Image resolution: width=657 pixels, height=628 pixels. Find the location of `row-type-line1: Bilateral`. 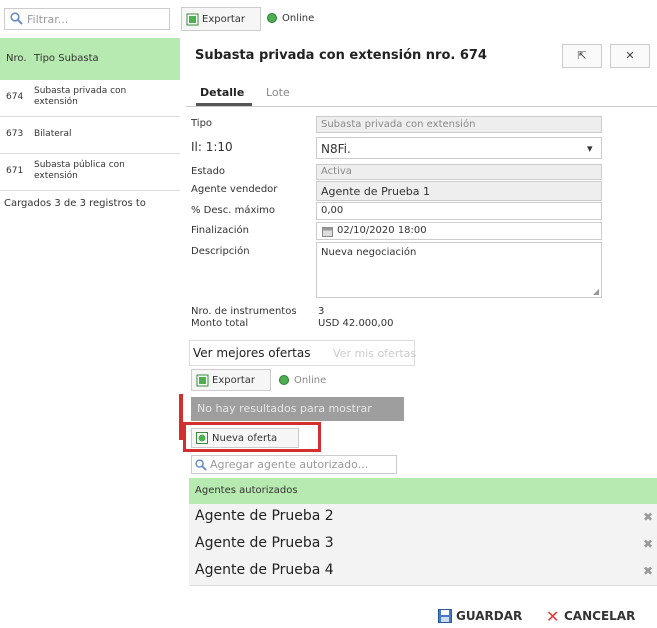

row-type-line1: Bilateral is located at coordinates (53, 134).